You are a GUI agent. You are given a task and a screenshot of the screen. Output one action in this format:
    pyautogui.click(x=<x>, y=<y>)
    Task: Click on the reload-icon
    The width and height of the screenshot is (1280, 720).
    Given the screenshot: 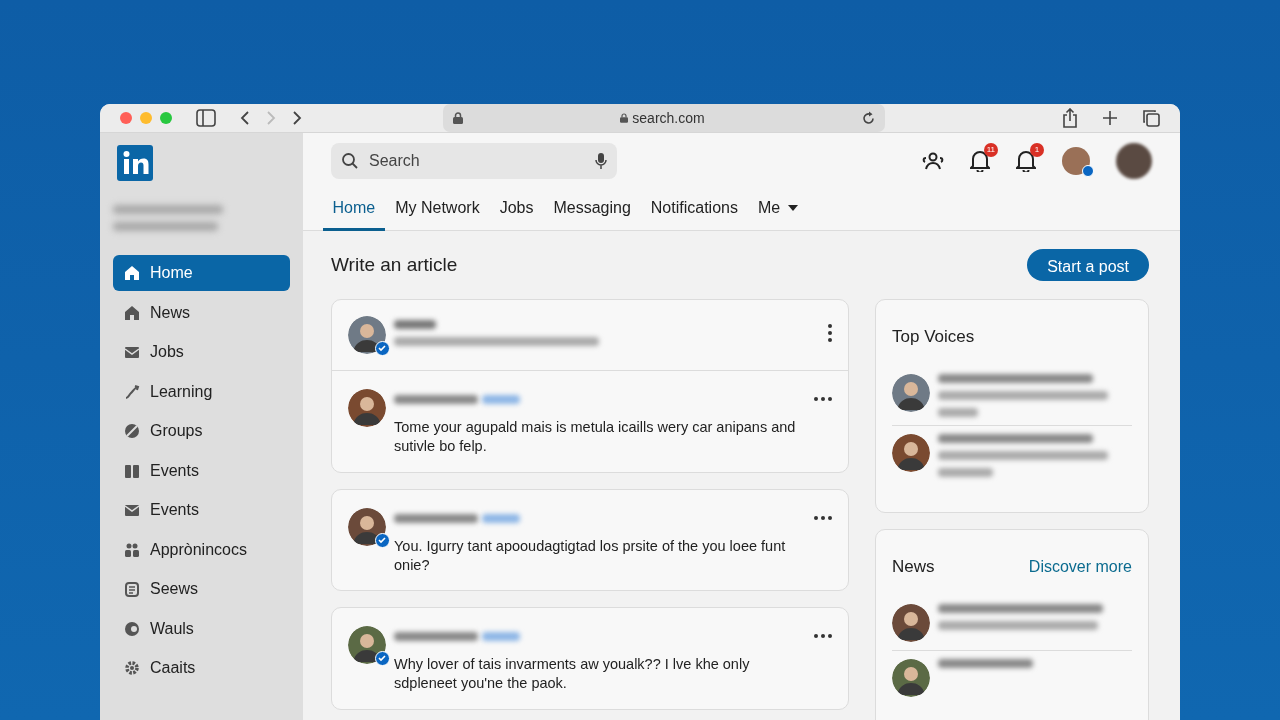 What is the action you would take?
    pyautogui.click(x=868, y=118)
    